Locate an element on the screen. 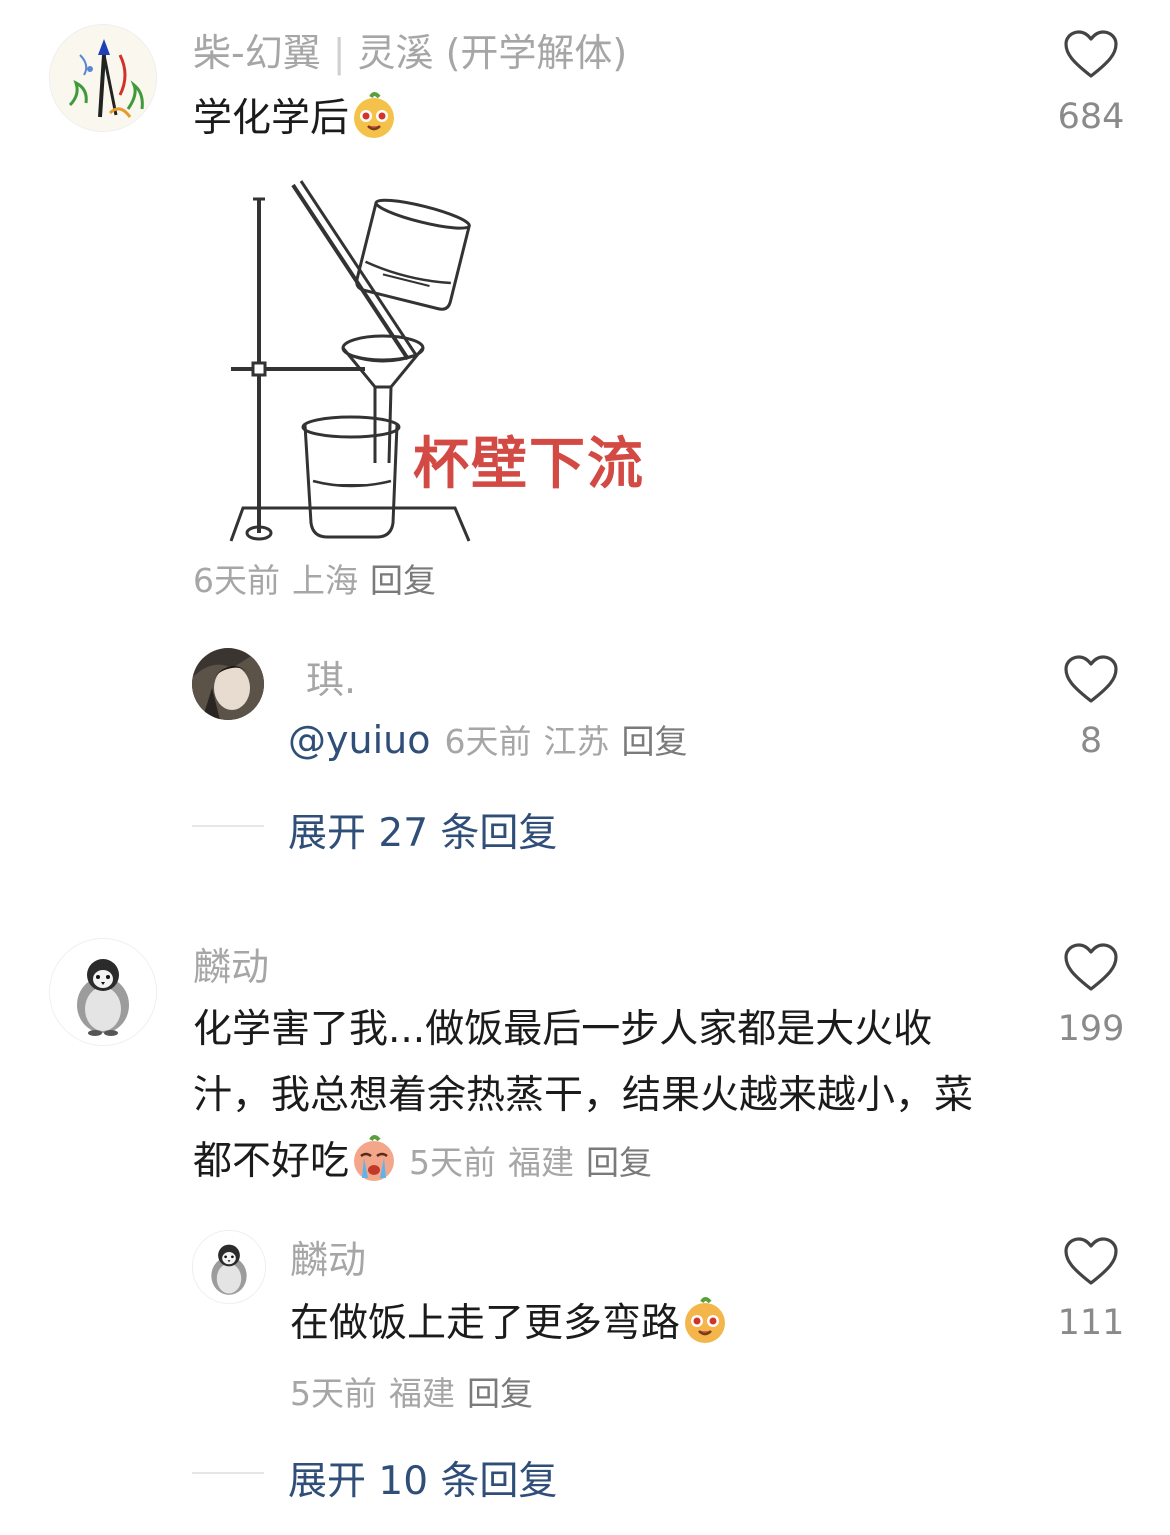  like-count: 684 is located at coordinates (1091, 117).